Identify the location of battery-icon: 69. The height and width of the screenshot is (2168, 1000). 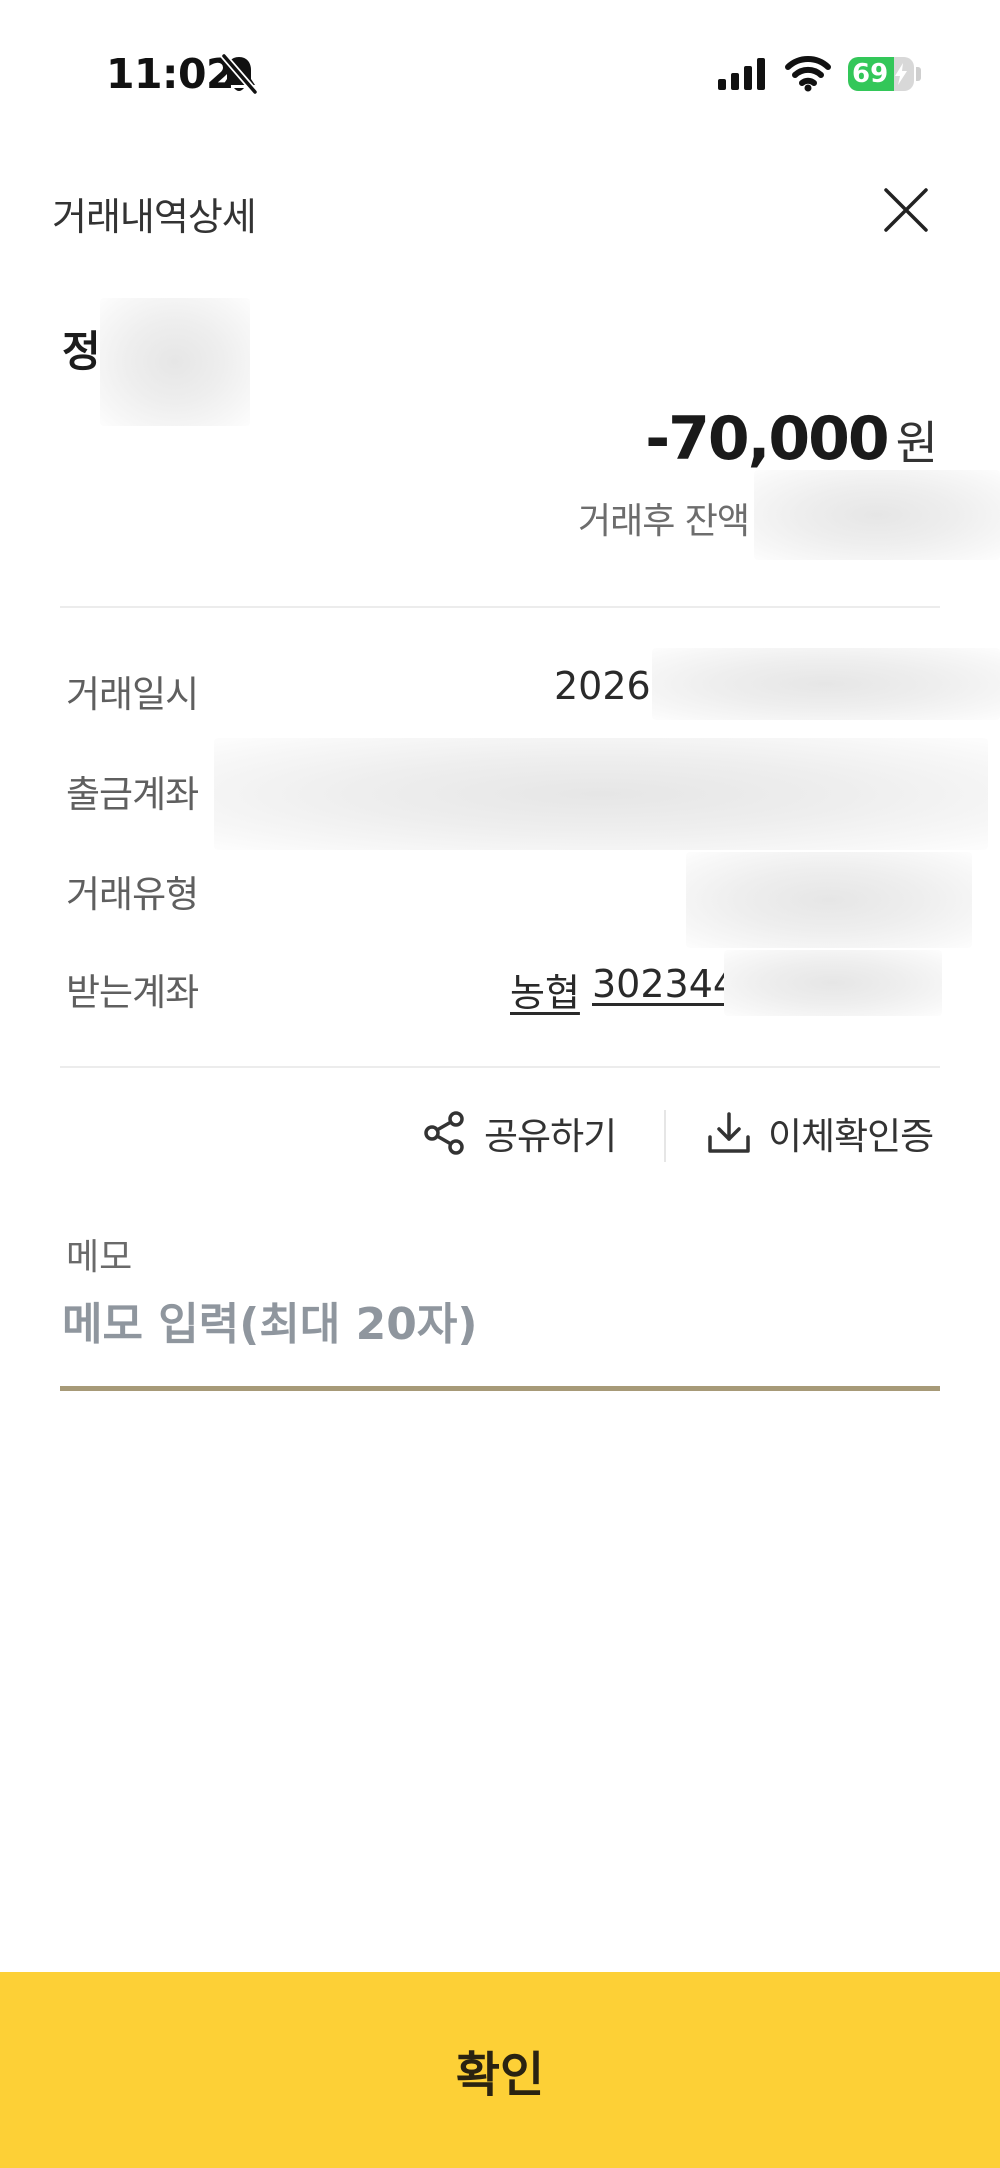
(881, 74).